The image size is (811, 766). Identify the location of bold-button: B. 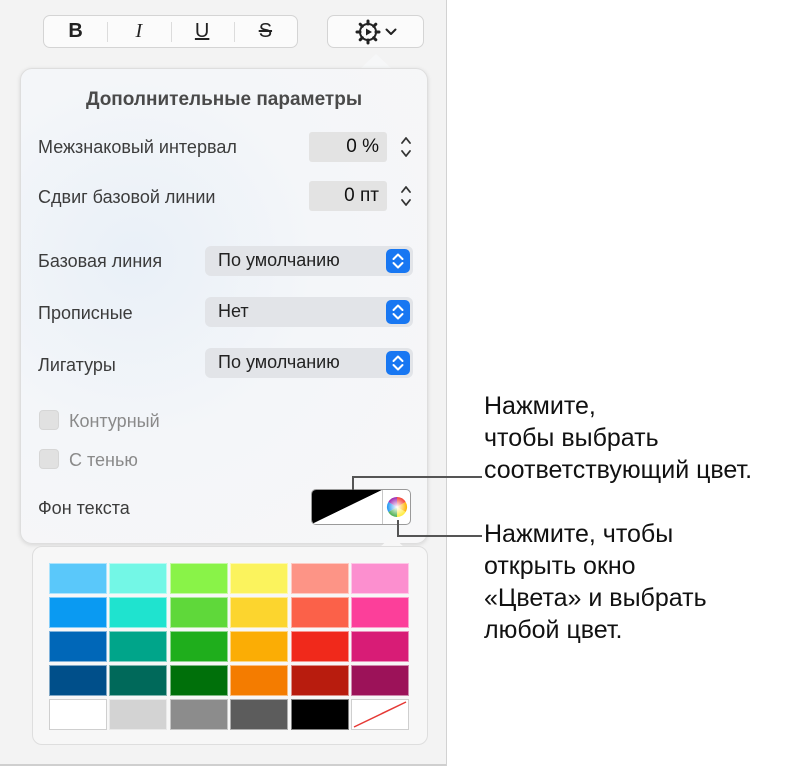
(75, 31).